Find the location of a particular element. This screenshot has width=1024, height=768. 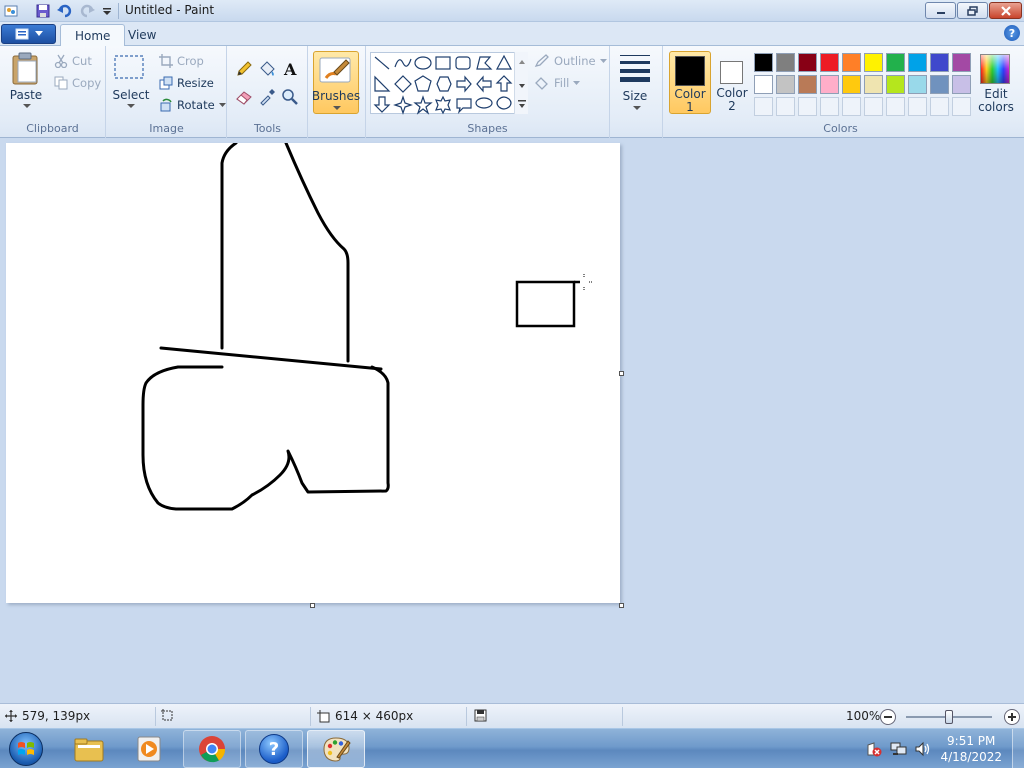

magnifier-icon is located at coordinates (289, 96).